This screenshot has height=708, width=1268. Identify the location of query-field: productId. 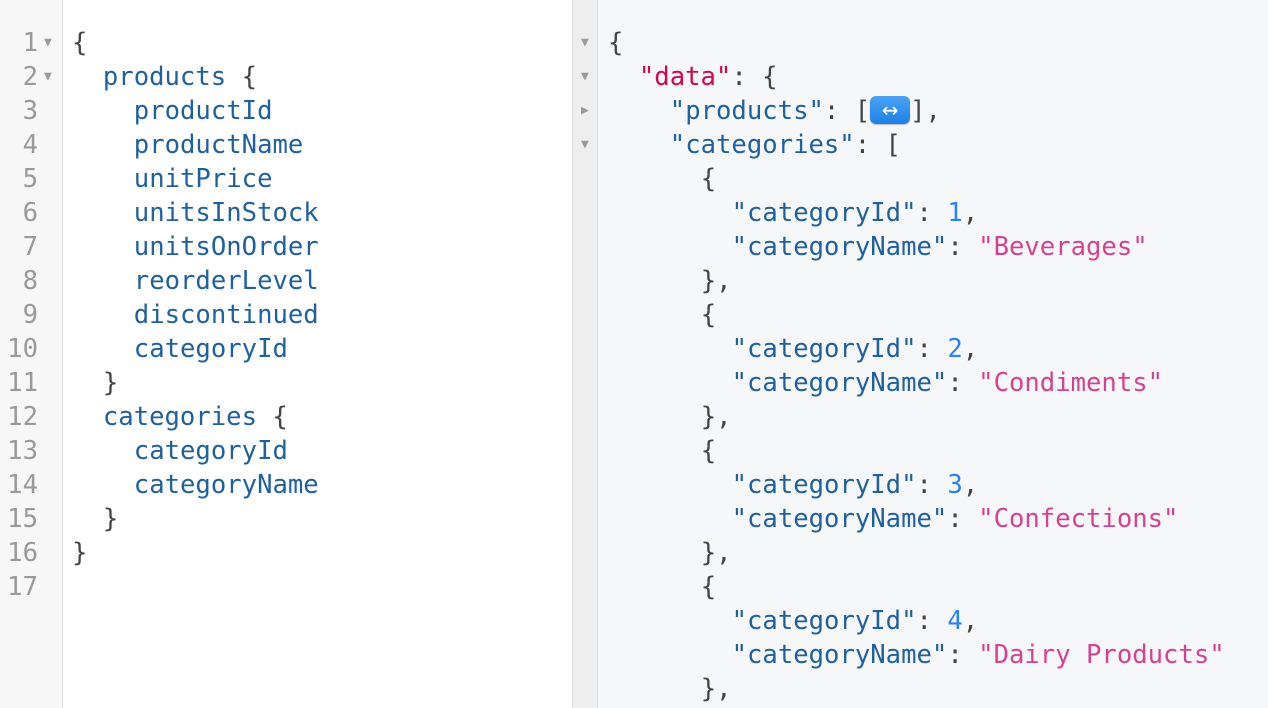
(203, 111).